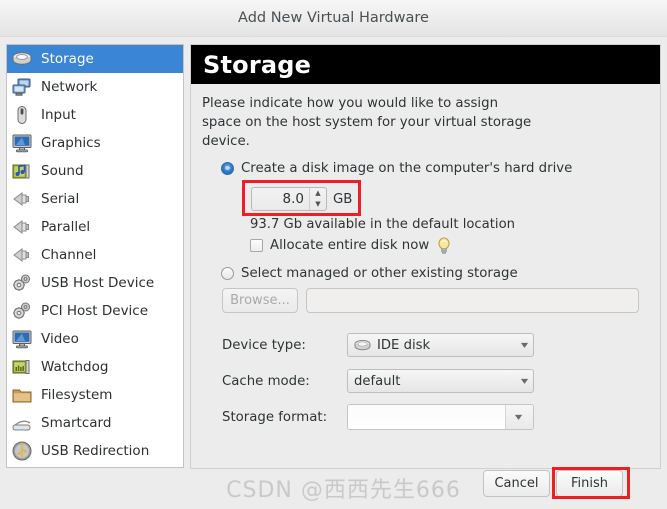 Image resolution: width=667 pixels, height=509 pixels. I want to click on radio-existing-storage-indicator, so click(227, 273).